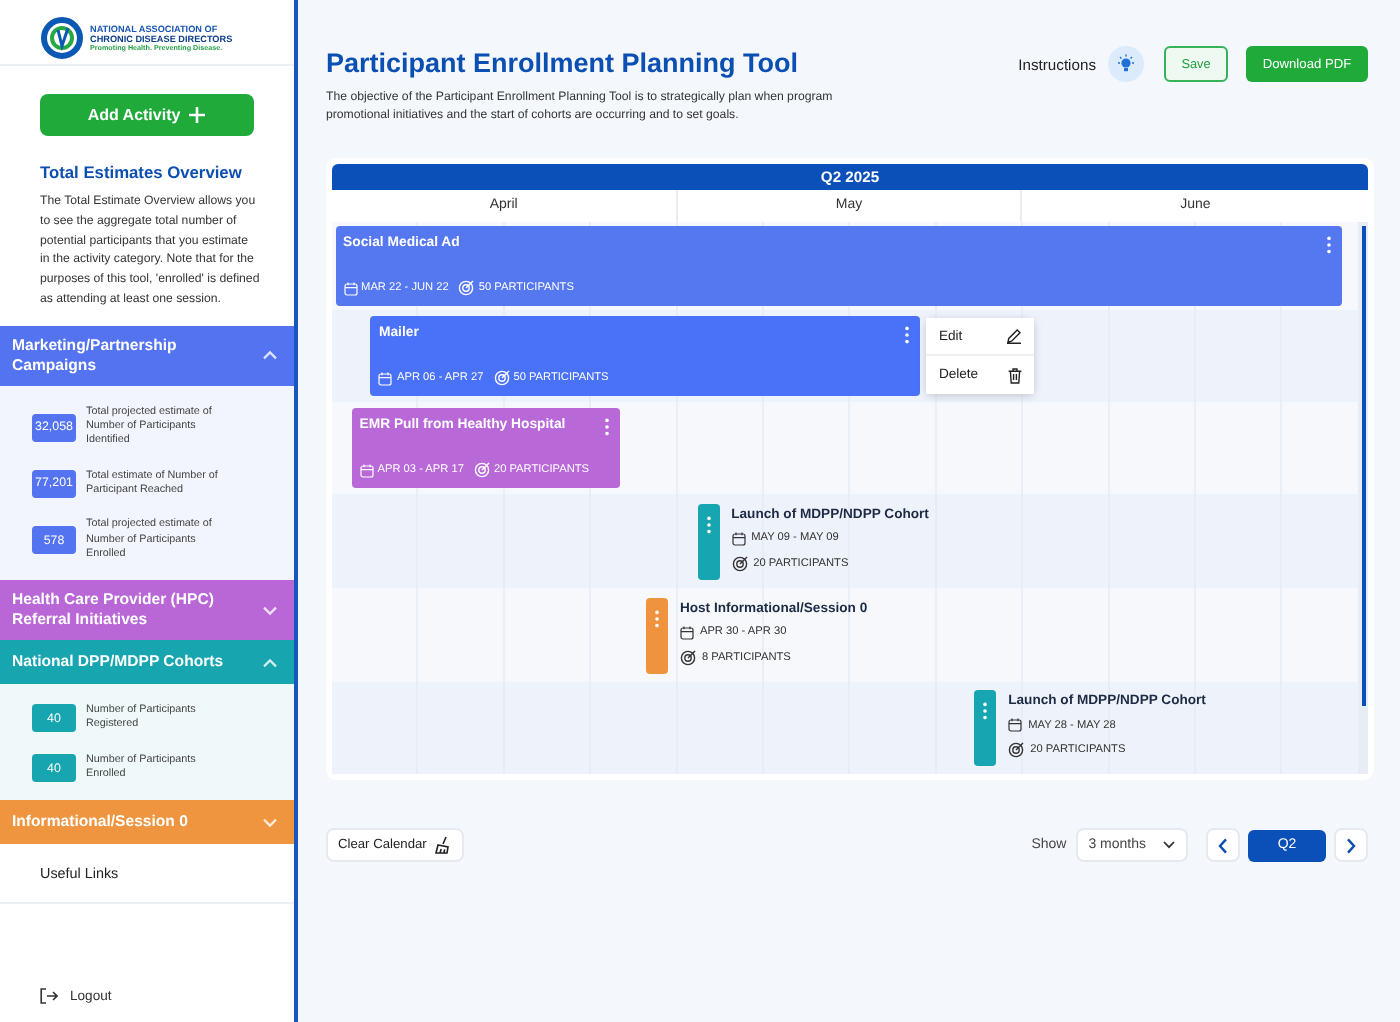  I want to click on logout-icon, so click(49, 996).